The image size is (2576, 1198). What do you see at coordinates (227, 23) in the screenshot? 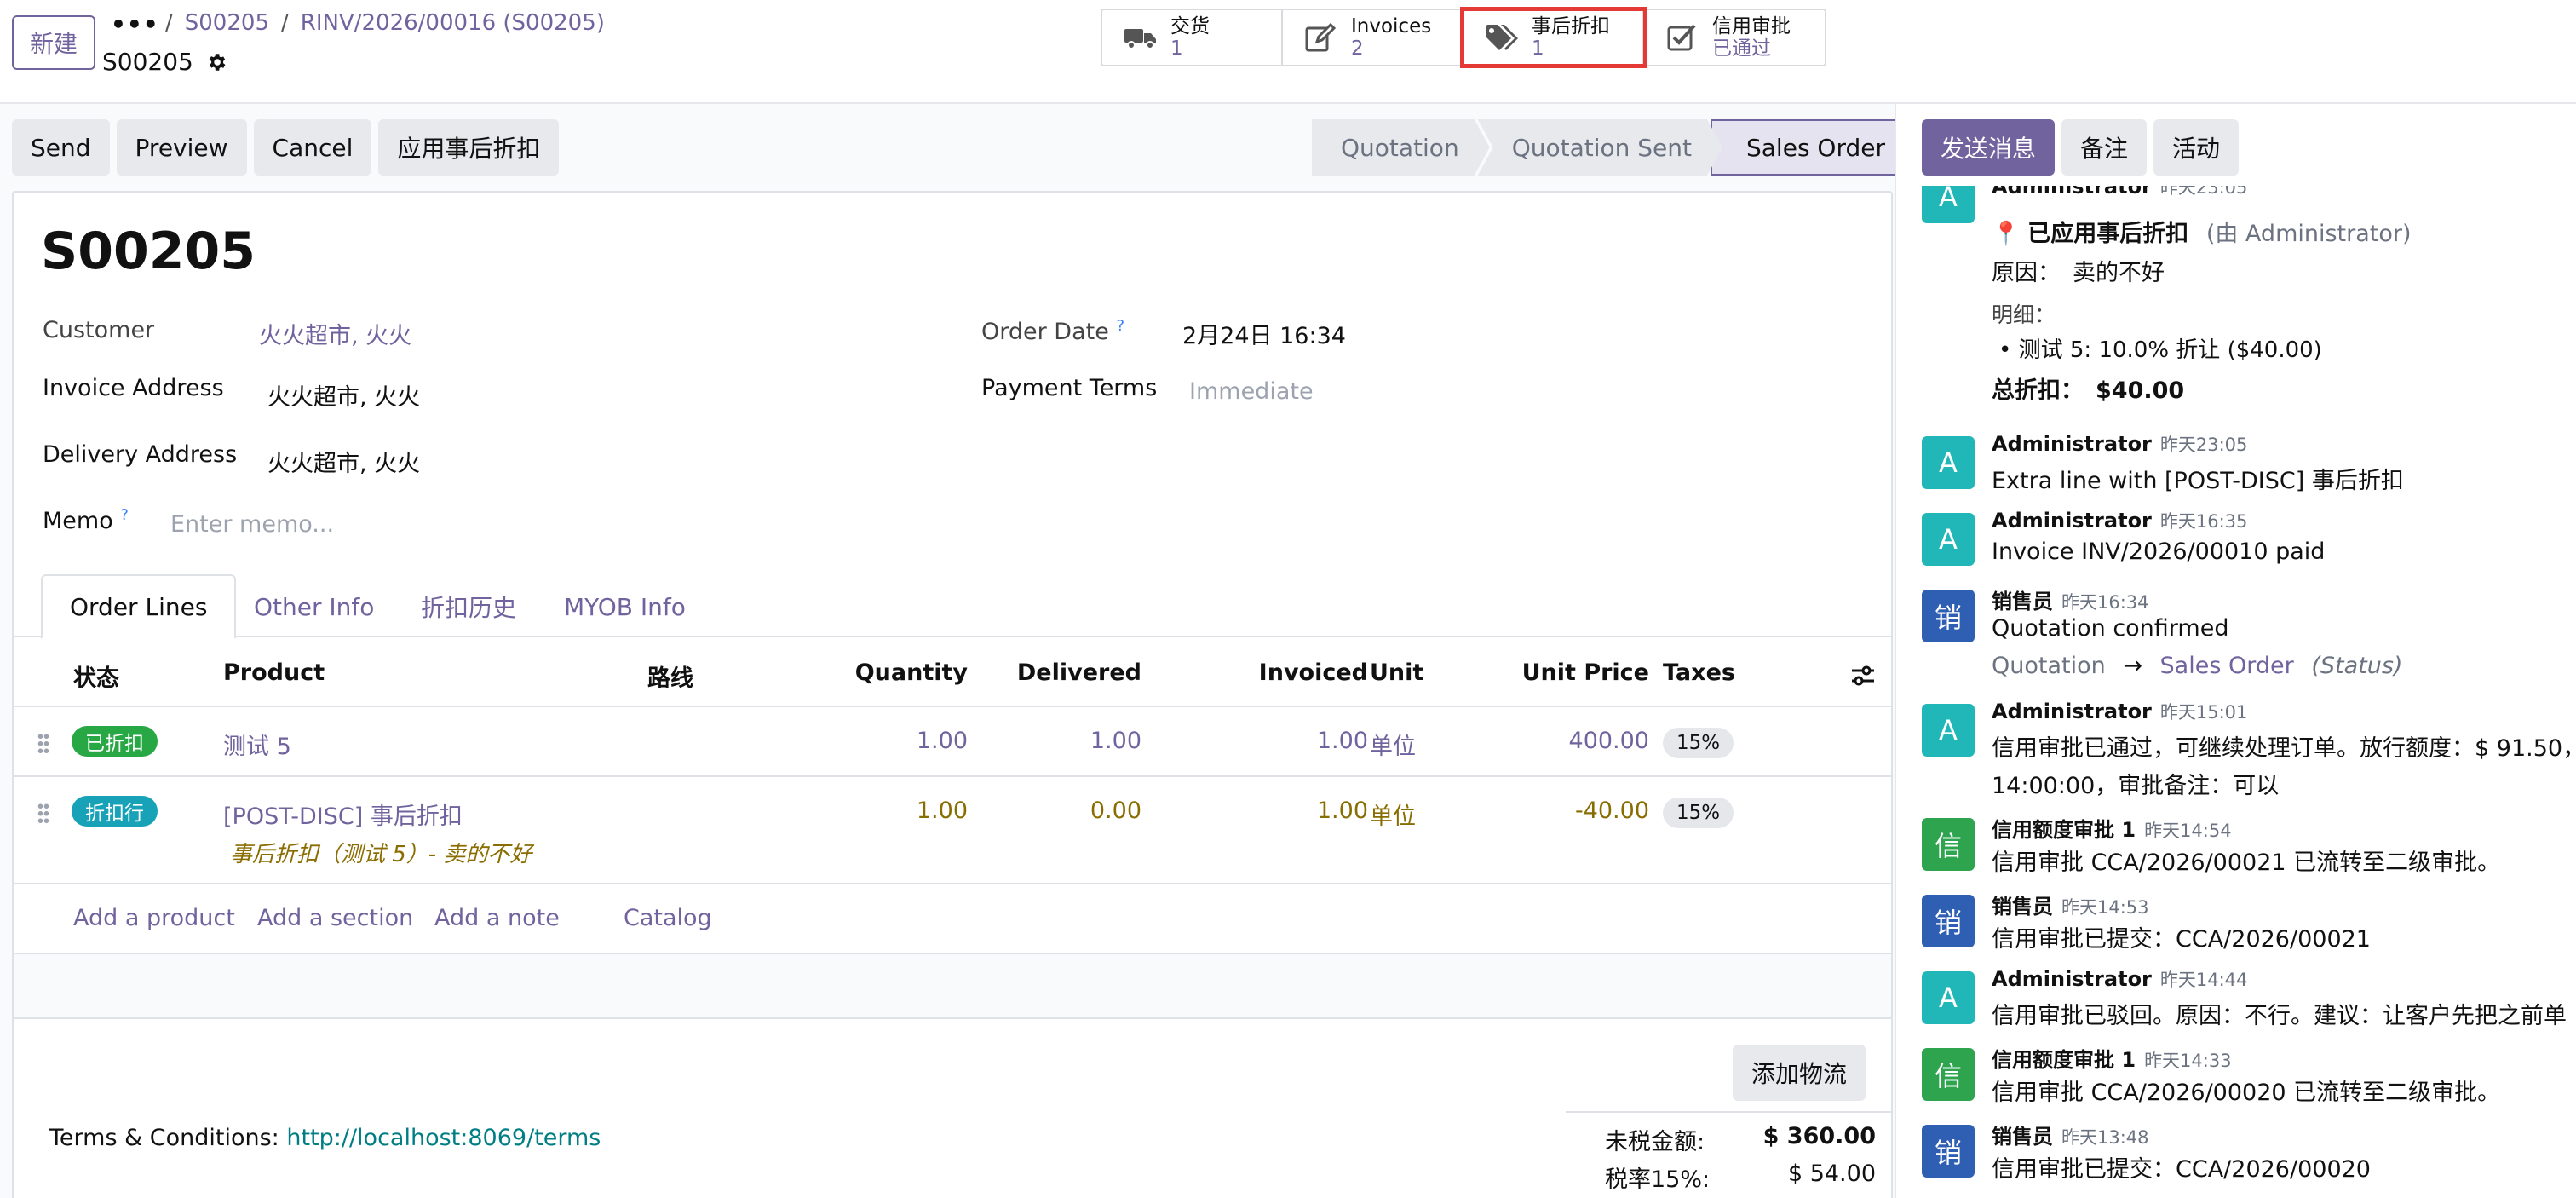
I see `breadcrumb-item-order: S00205` at bounding box center [227, 23].